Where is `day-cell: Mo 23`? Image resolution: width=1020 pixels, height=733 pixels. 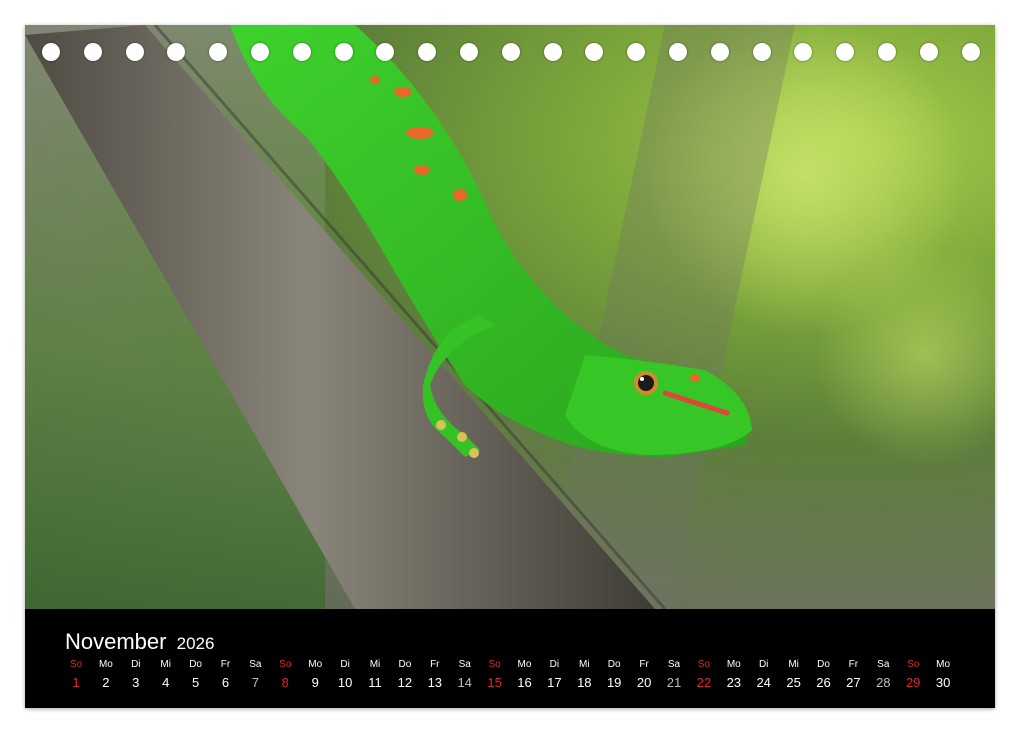
day-cell: Mo 23 is located at coordinates (734, 676).